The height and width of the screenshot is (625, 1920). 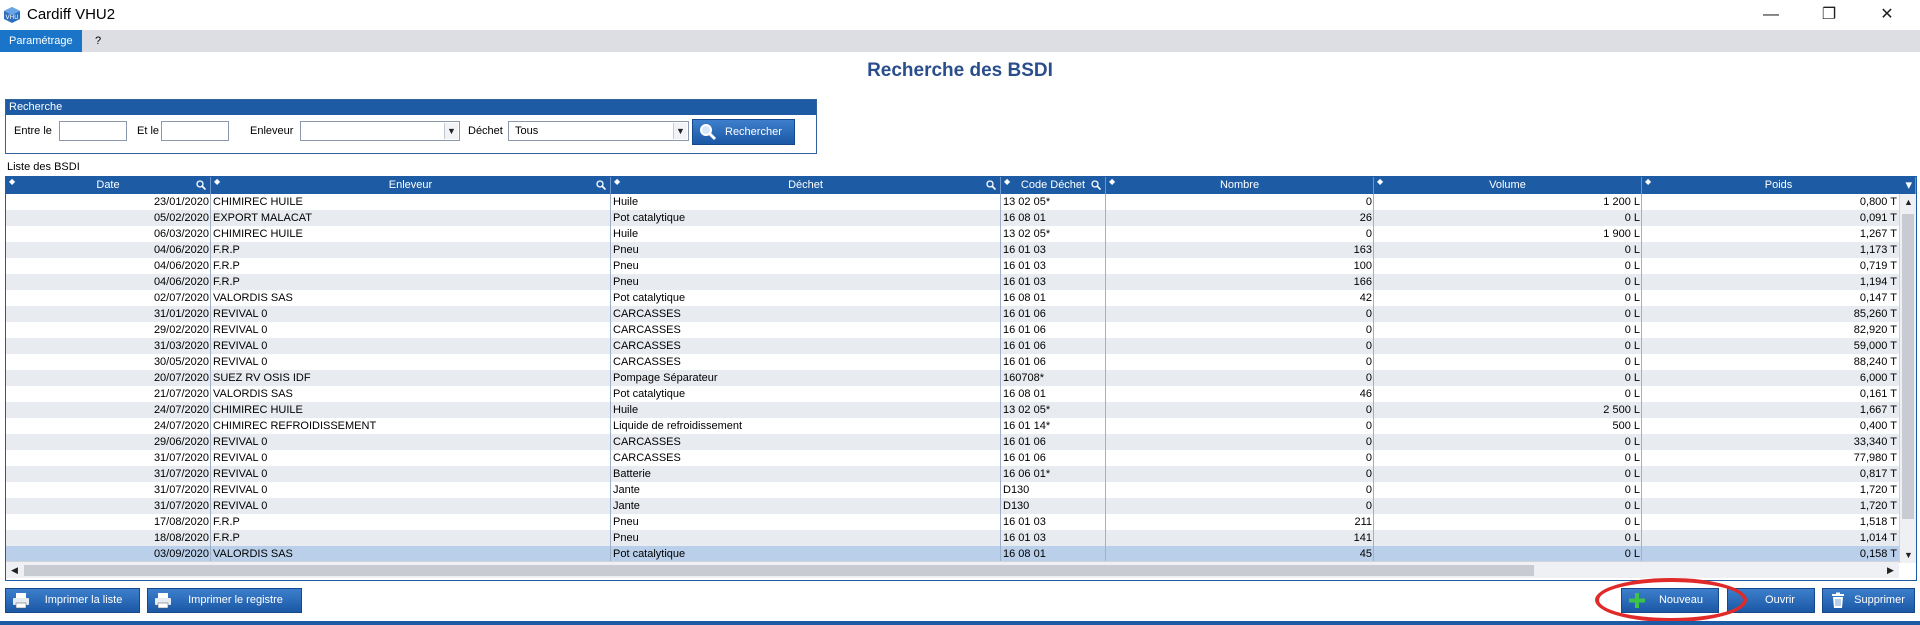 I want to click on column-header-nombre: ◆ Nombre, so click(x=1240, y=185).